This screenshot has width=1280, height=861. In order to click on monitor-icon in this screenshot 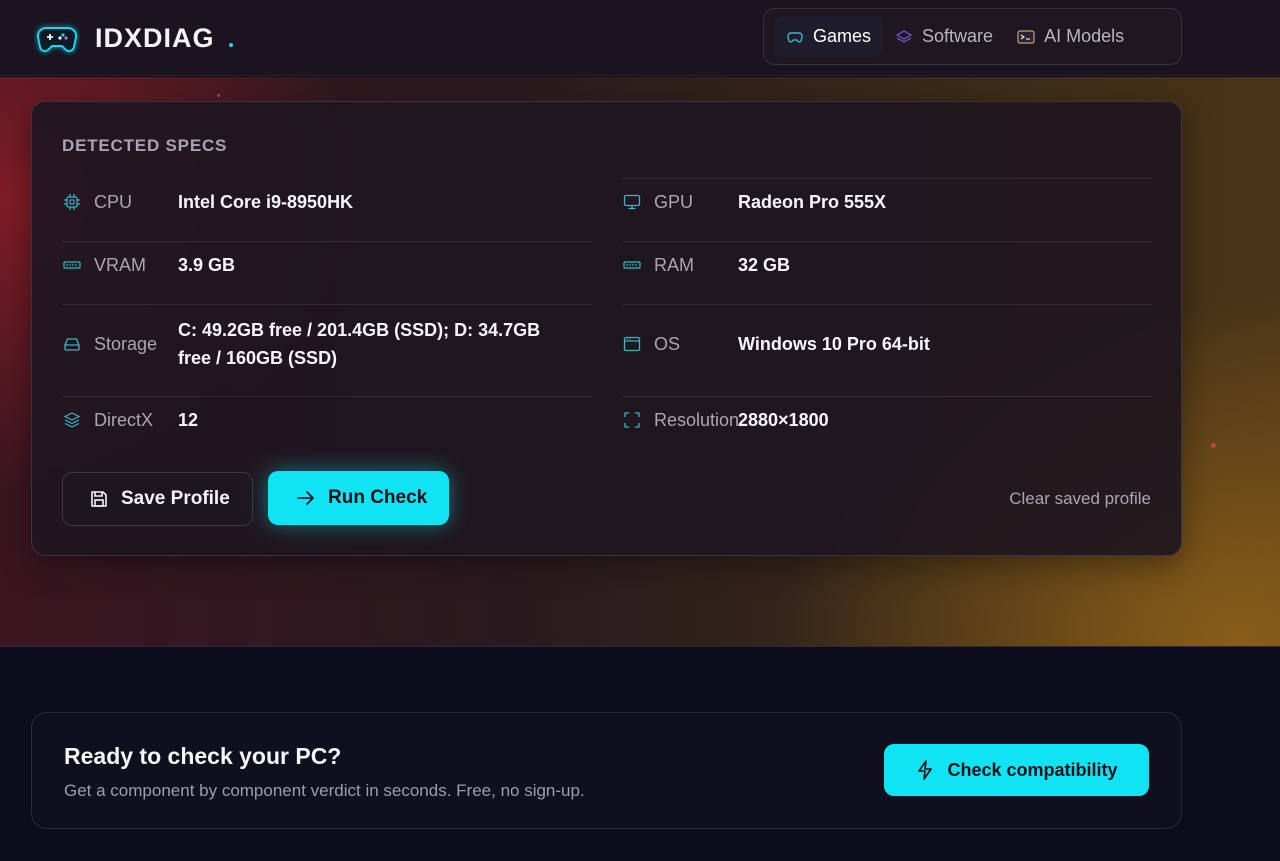, I will do `click(632, 202)`.